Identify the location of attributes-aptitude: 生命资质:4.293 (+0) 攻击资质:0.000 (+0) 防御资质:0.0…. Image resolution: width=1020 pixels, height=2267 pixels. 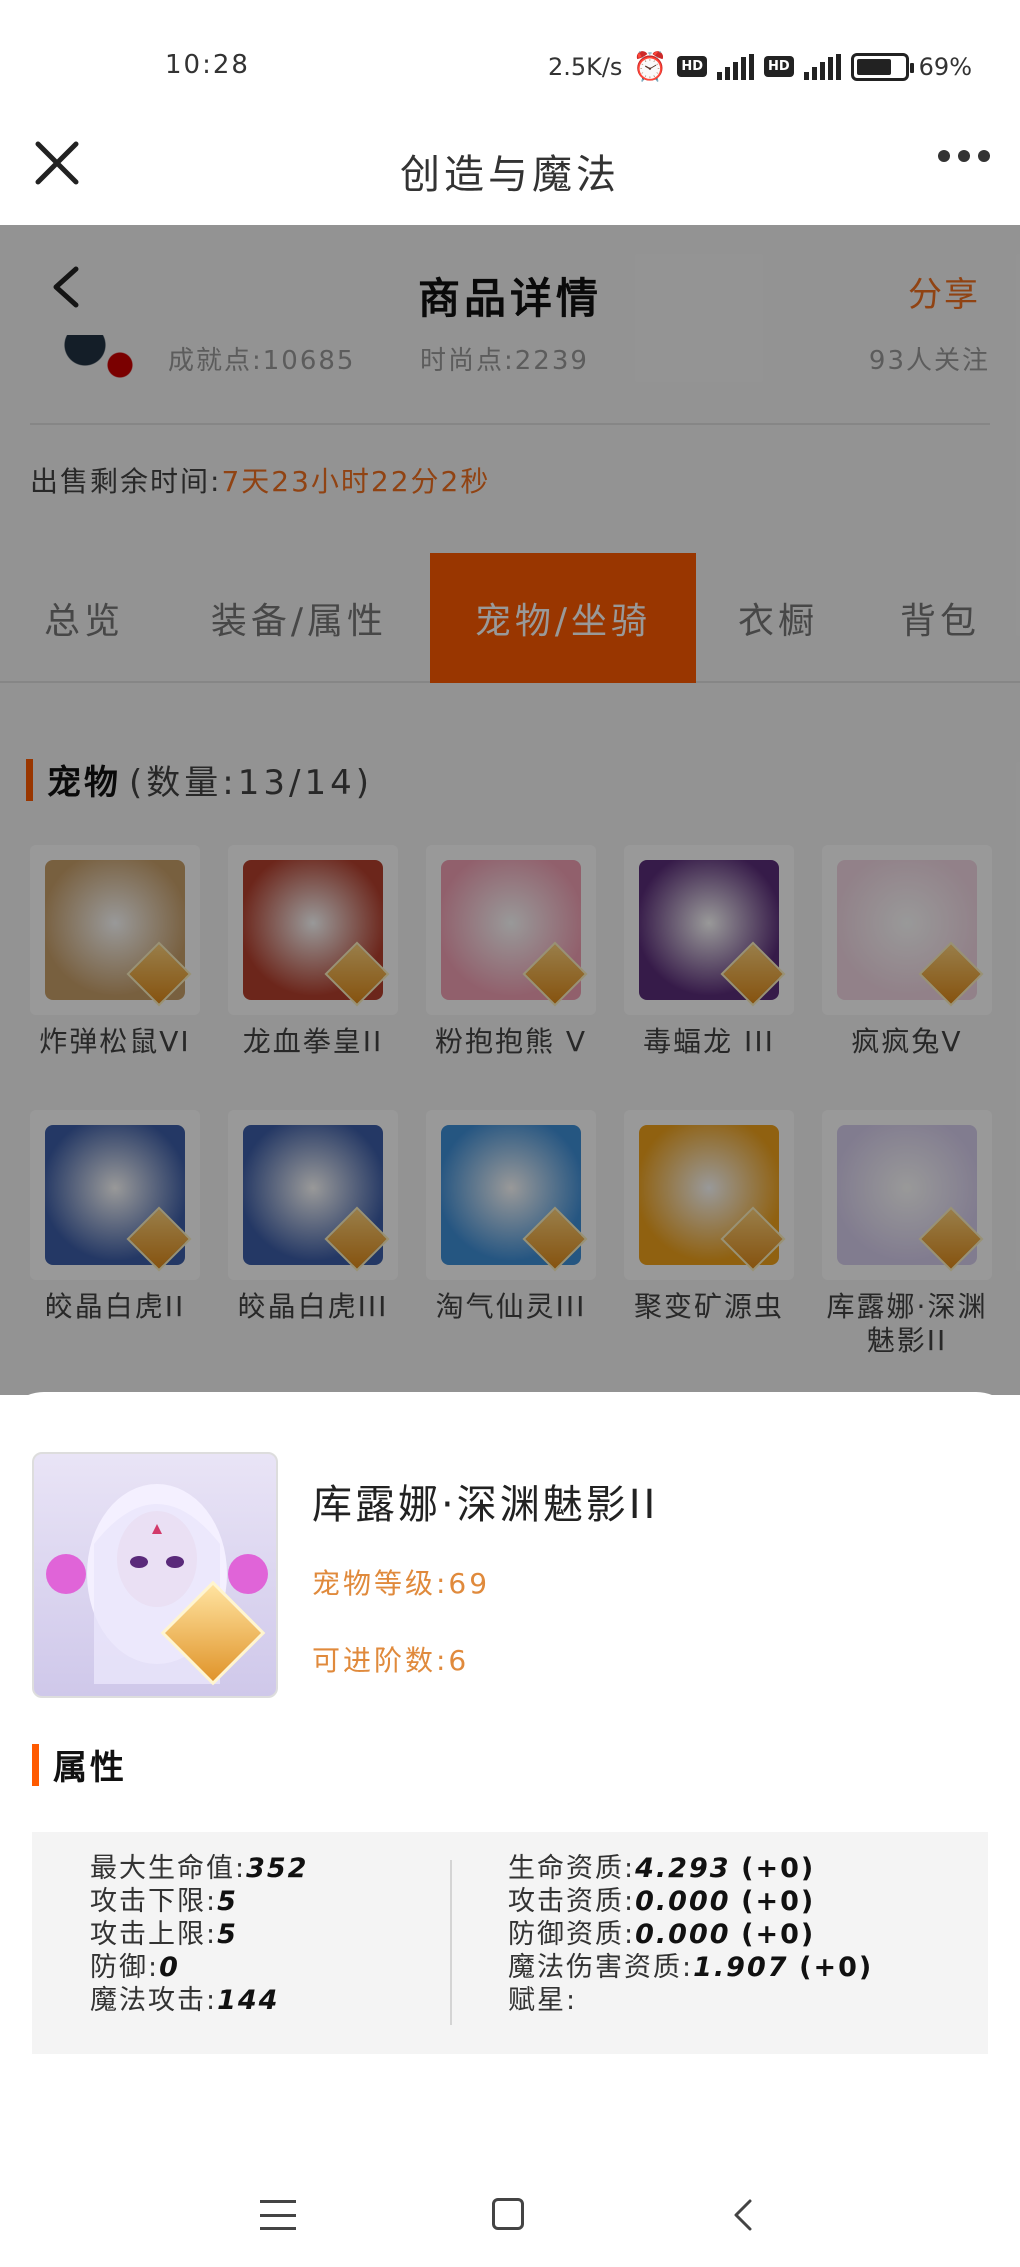
(690, 1934).